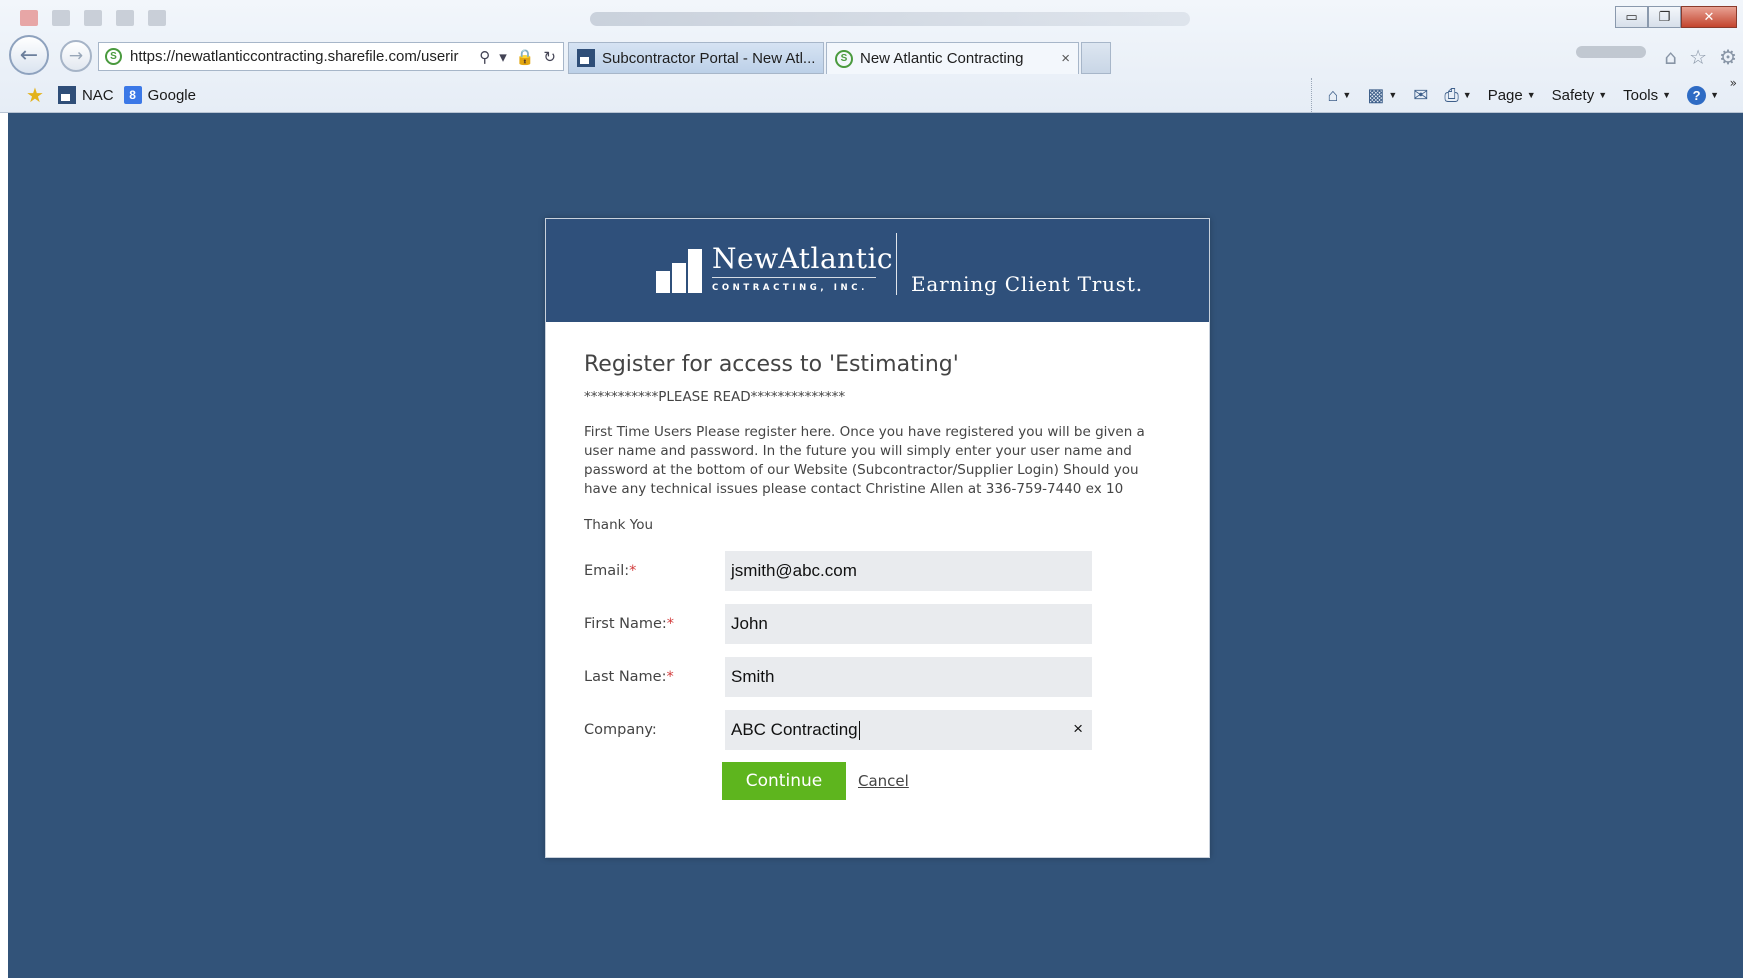 The image size is (1743, 978). I want to click on continue-button: Continue, so click(784, 781).